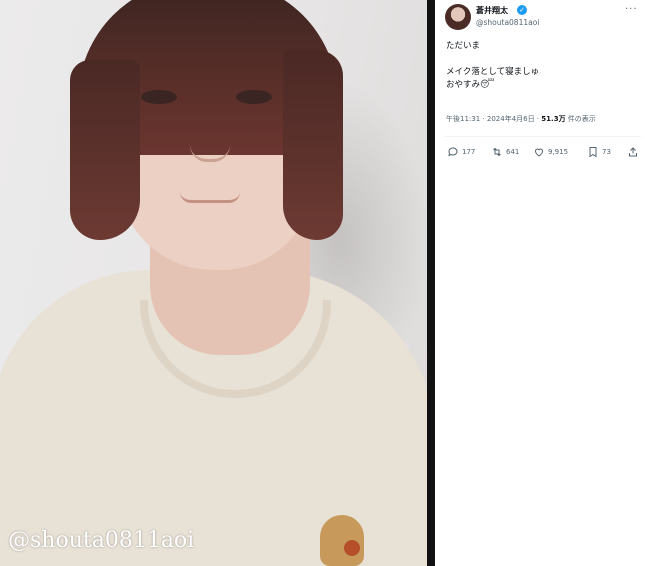  I want to click on retweet-button: 641, so click(505, 152).